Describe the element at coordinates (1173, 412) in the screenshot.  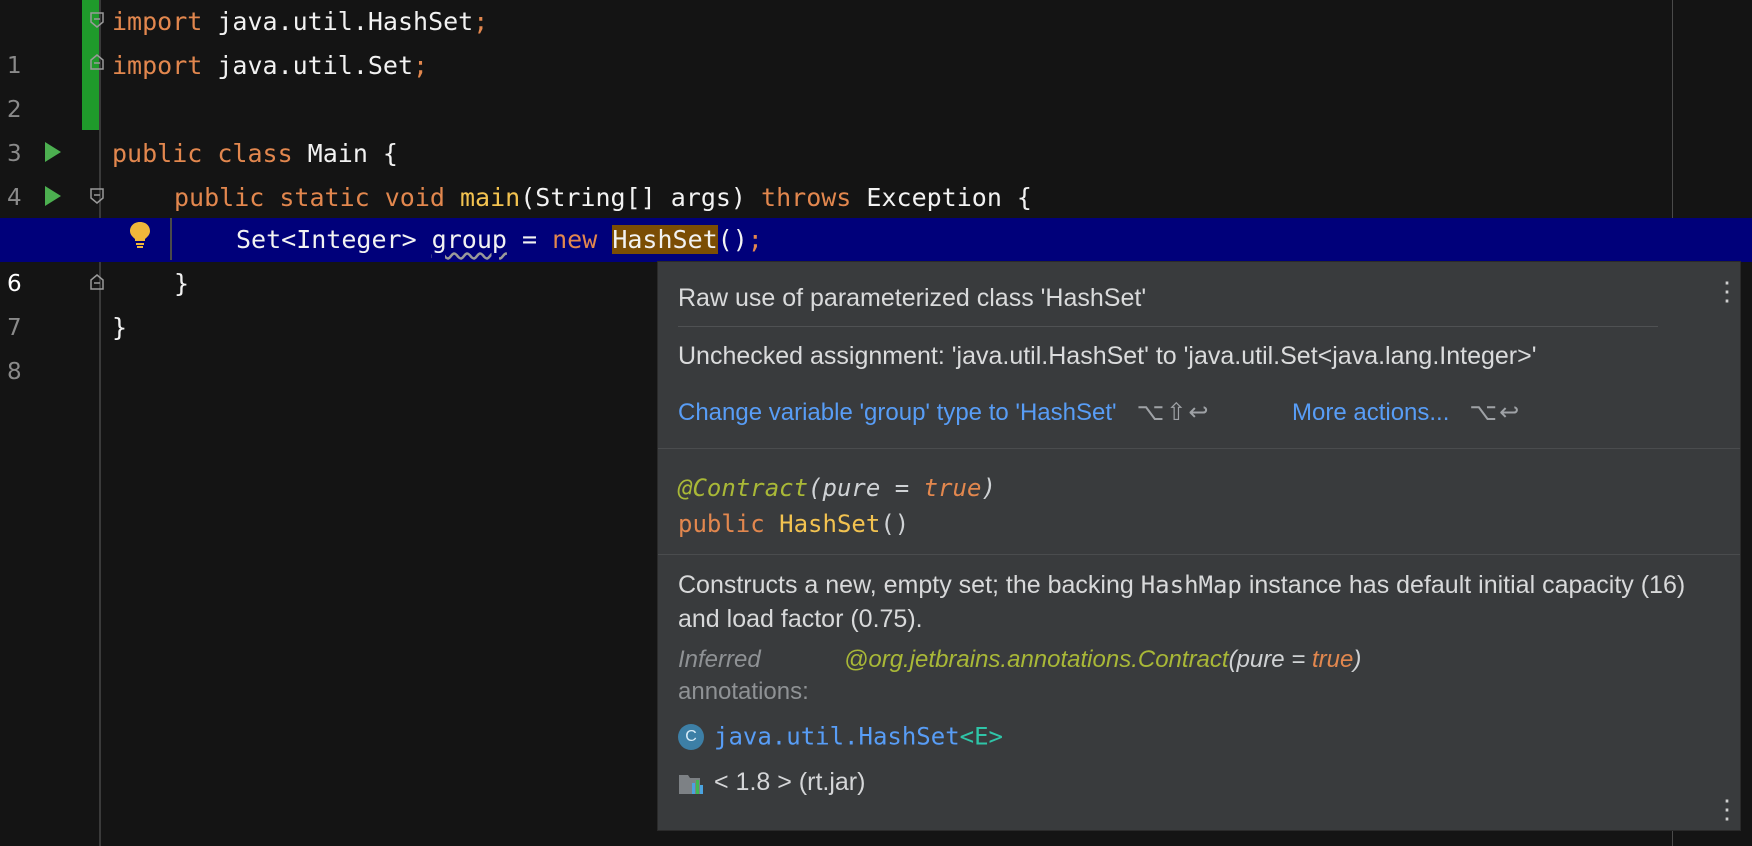
I see `fix-shortcut: ⌥⇧↩` at that location.